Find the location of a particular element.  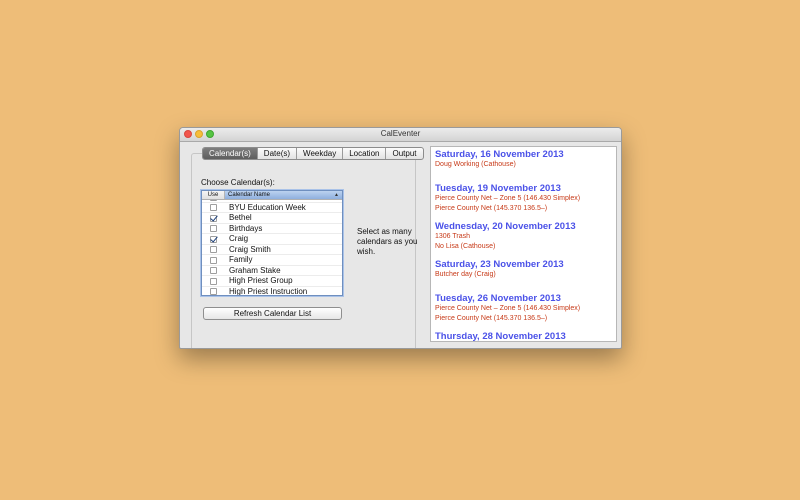

tab-calendars: Calendar(s) is located at coordinates (230, 153).